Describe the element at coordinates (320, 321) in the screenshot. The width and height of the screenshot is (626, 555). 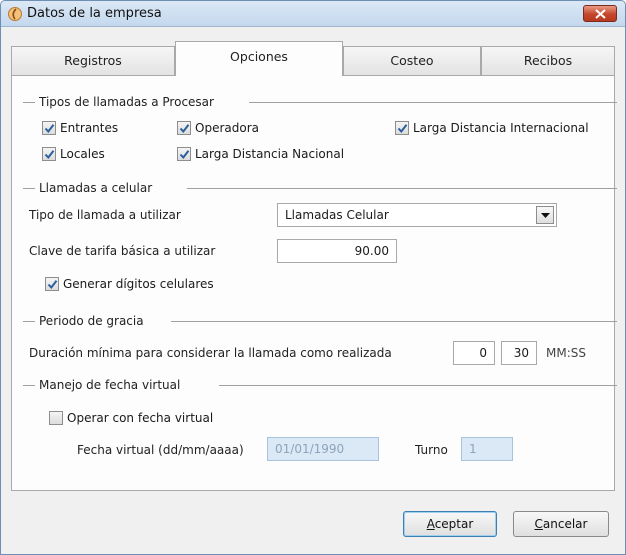
I see `group-periodo-gracia: Periodo de gracia` at that location.